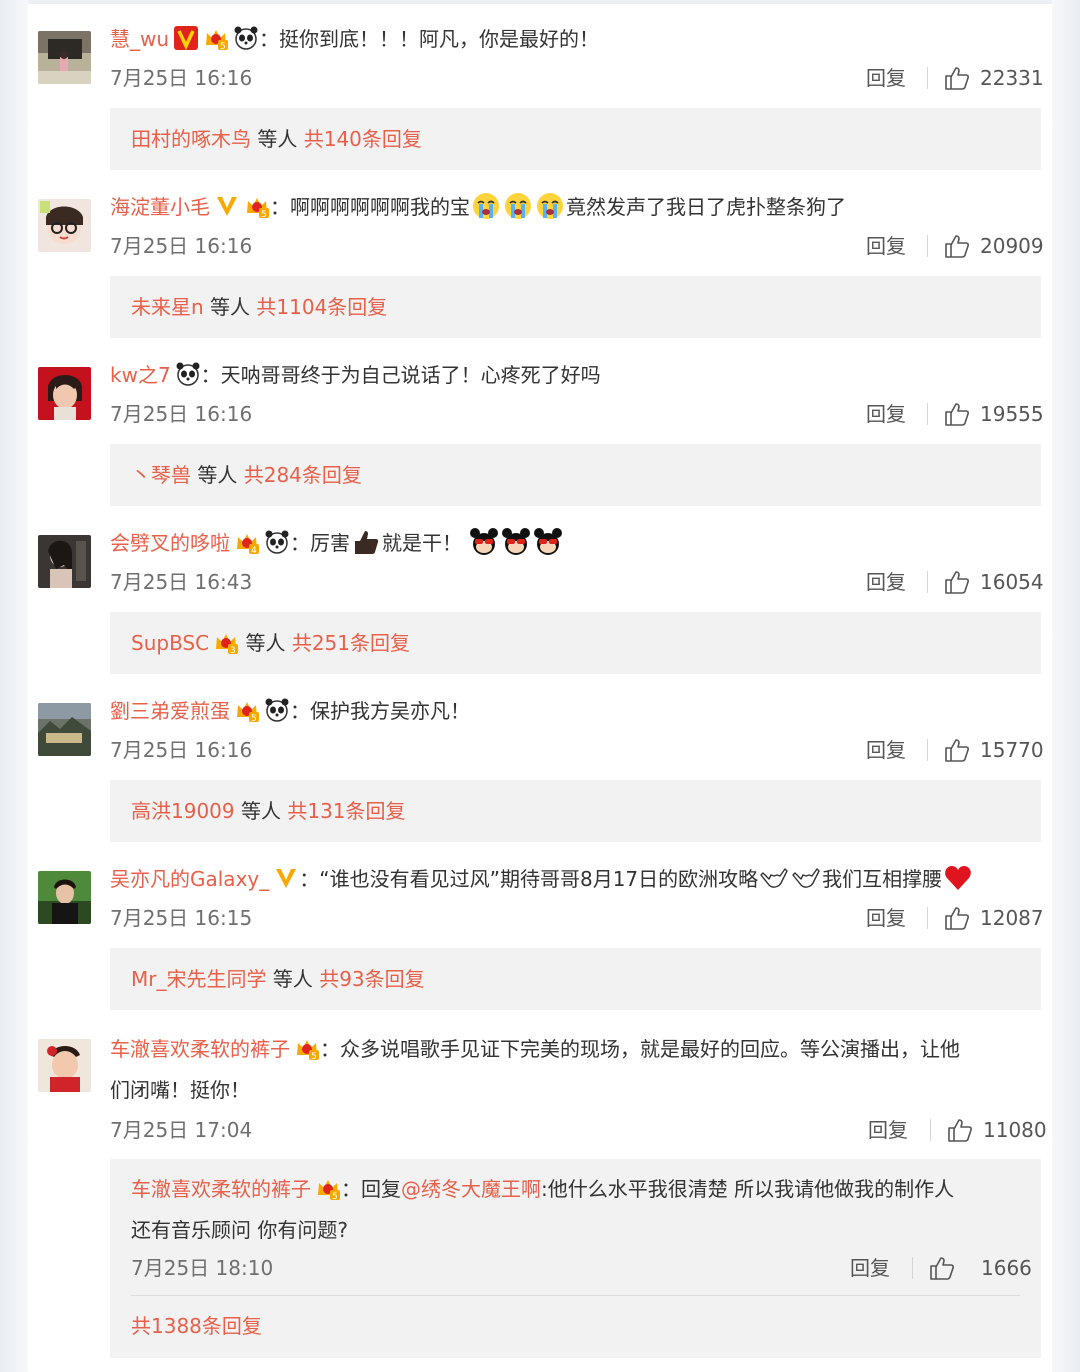  I want to click on like-button: 11080, so click(997, 1130).